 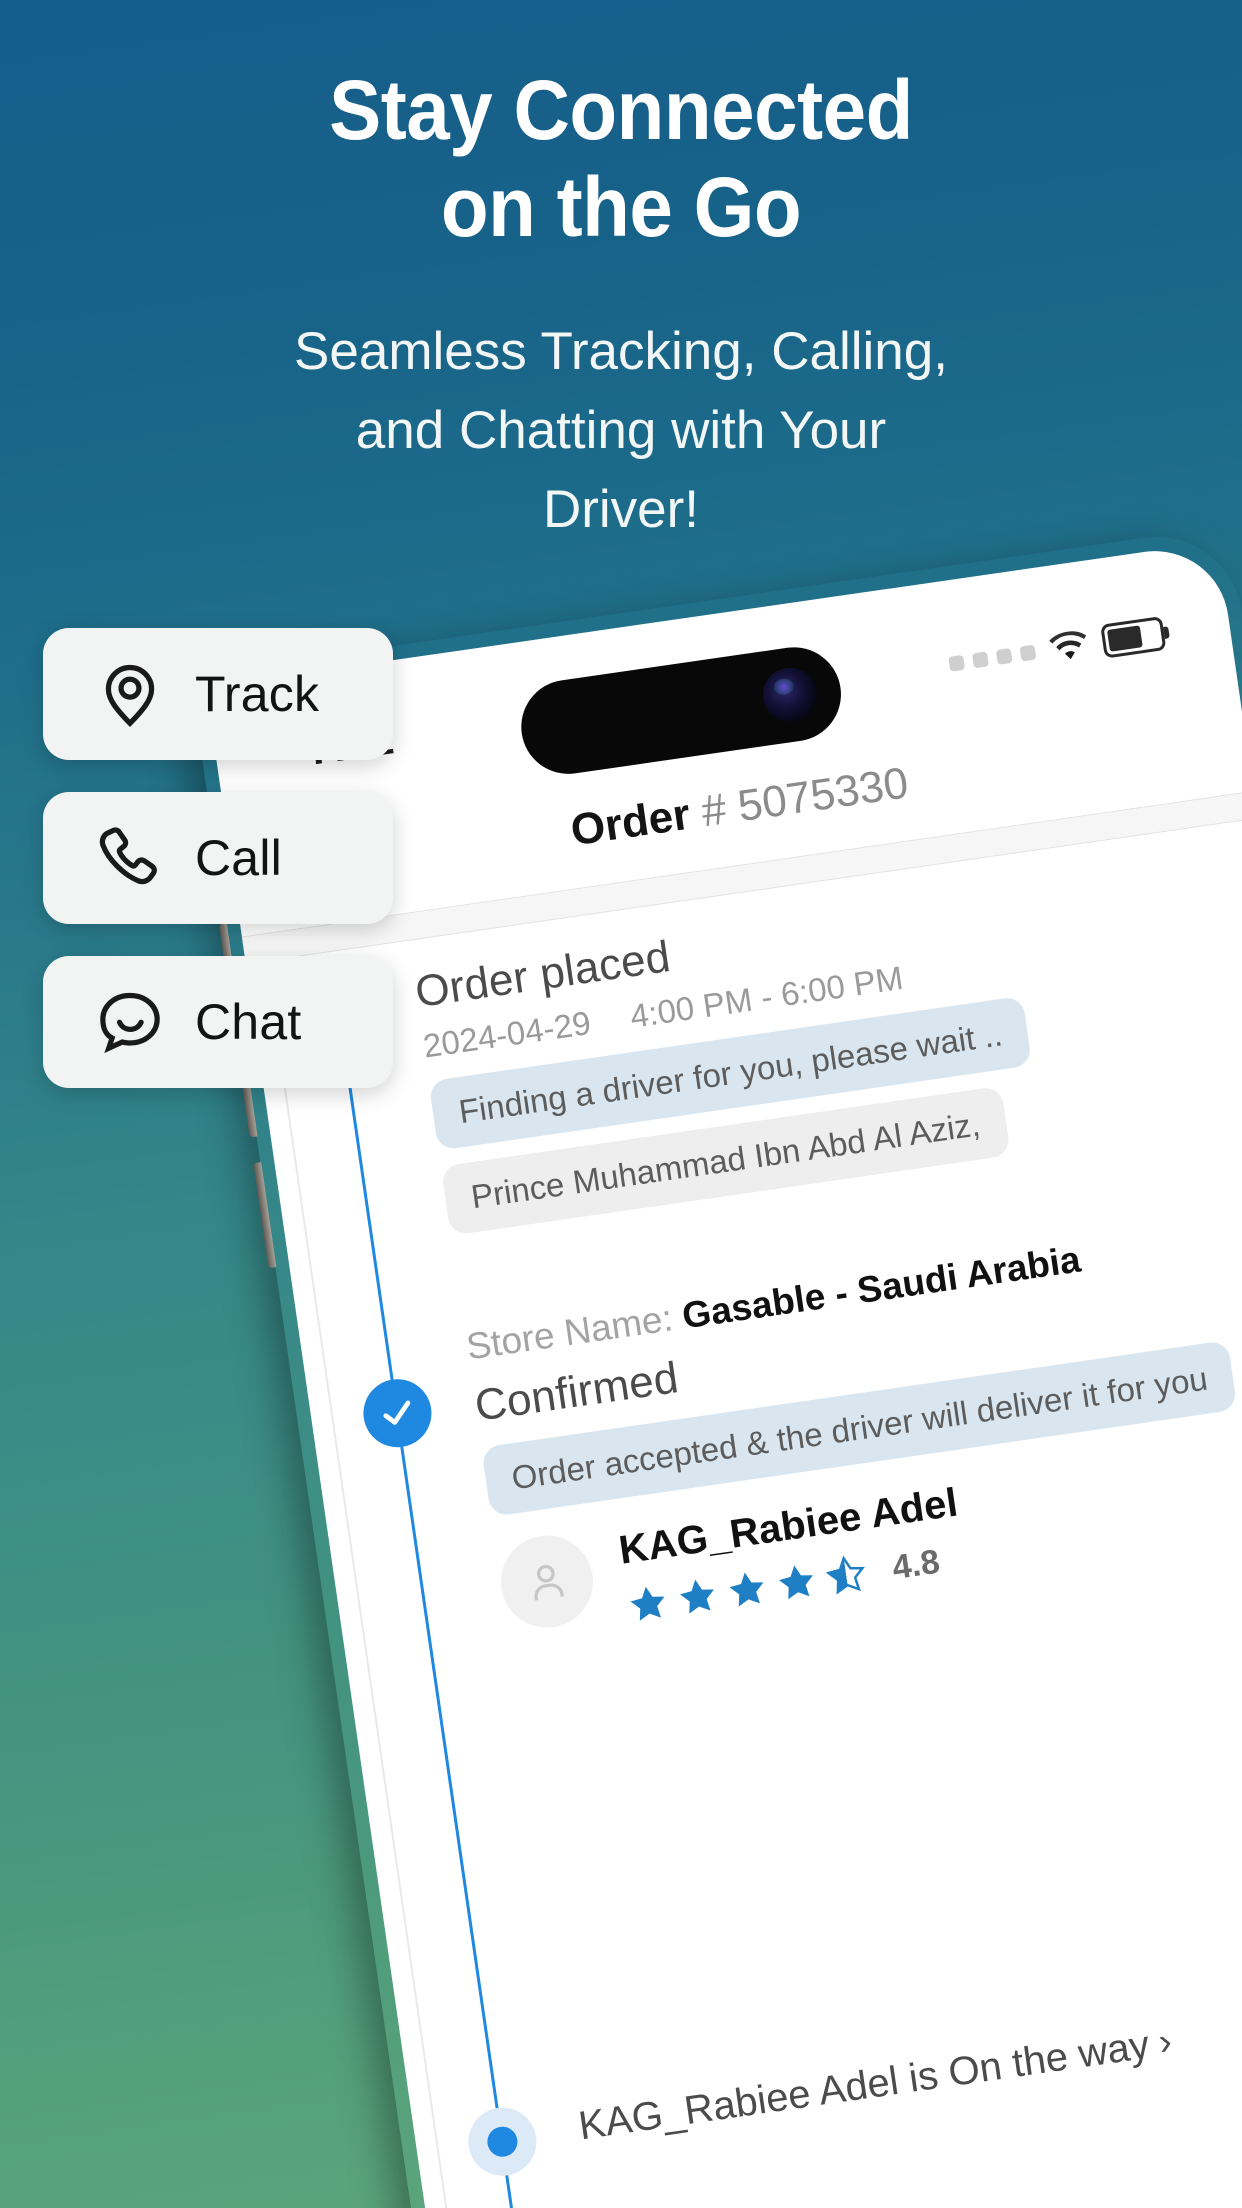 I want to click on order-label: Order, so click(x=630, y=822).